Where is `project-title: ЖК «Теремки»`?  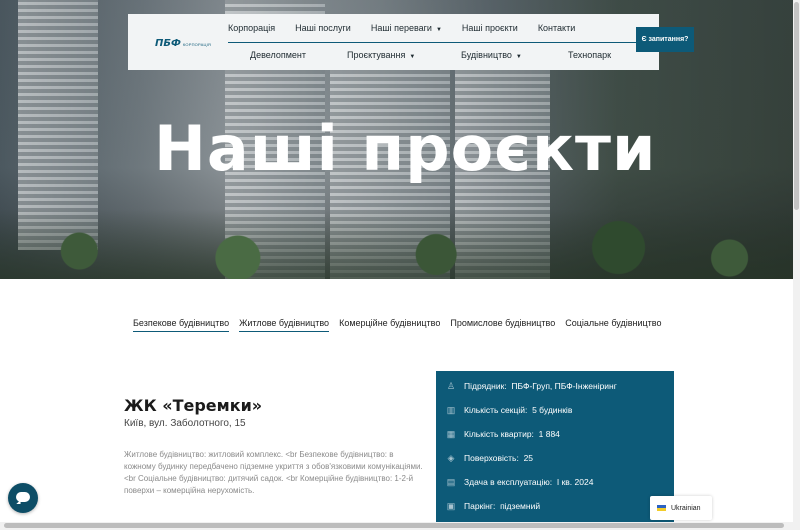 project-title: ЖК «Теремки» is located at coordinates (193, 405).